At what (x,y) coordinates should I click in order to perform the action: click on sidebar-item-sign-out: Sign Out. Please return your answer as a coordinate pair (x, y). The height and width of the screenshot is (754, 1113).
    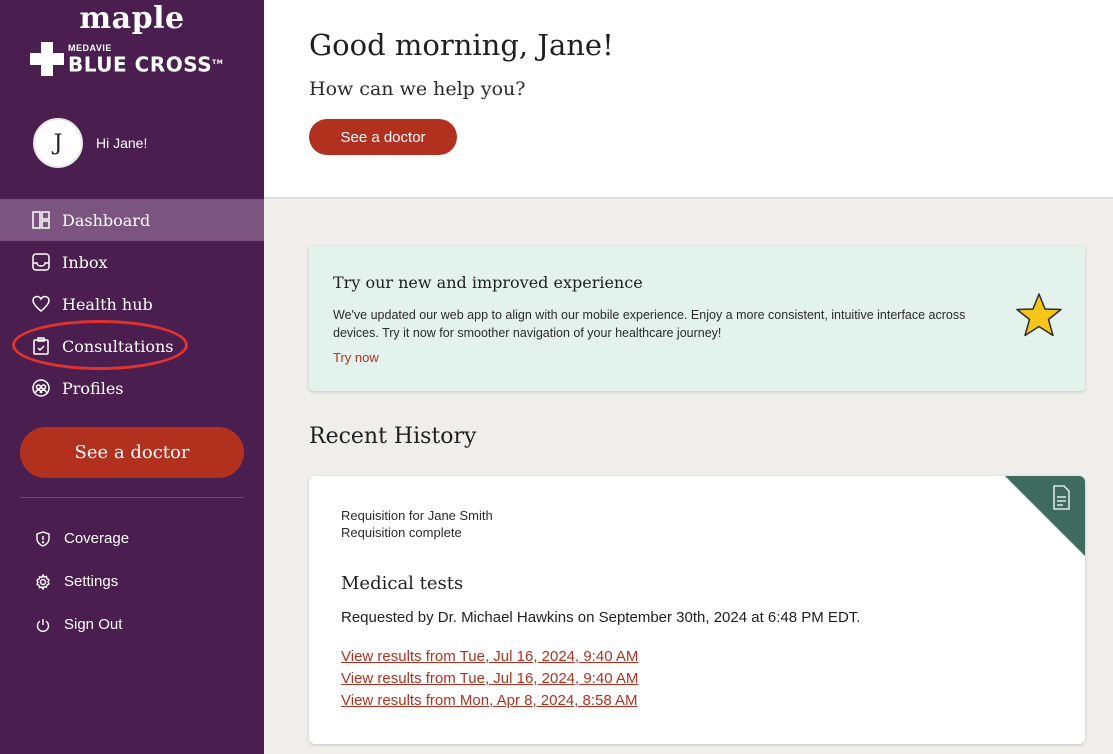
    Looking at the image, I should click on (132, 624).